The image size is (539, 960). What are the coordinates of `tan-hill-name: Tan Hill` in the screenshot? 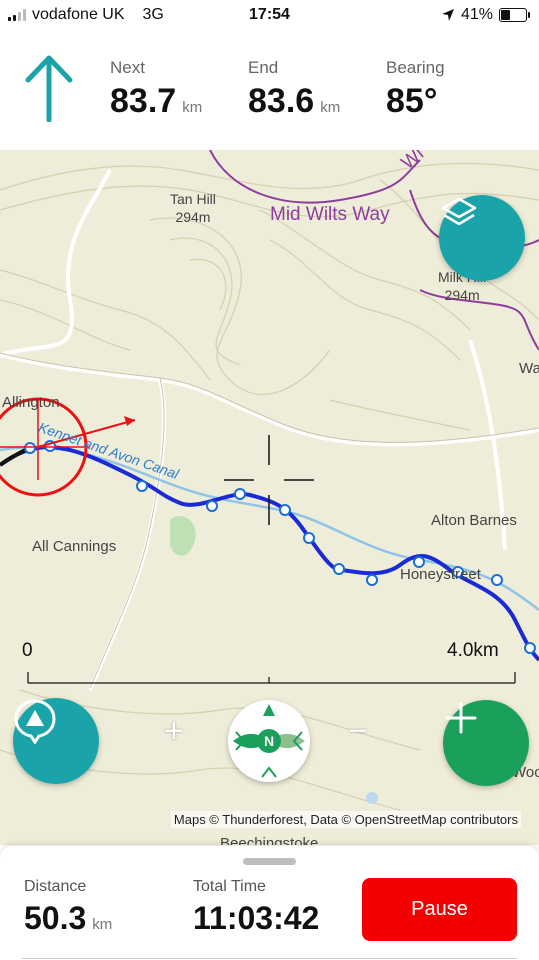 It's located at (193, 199).